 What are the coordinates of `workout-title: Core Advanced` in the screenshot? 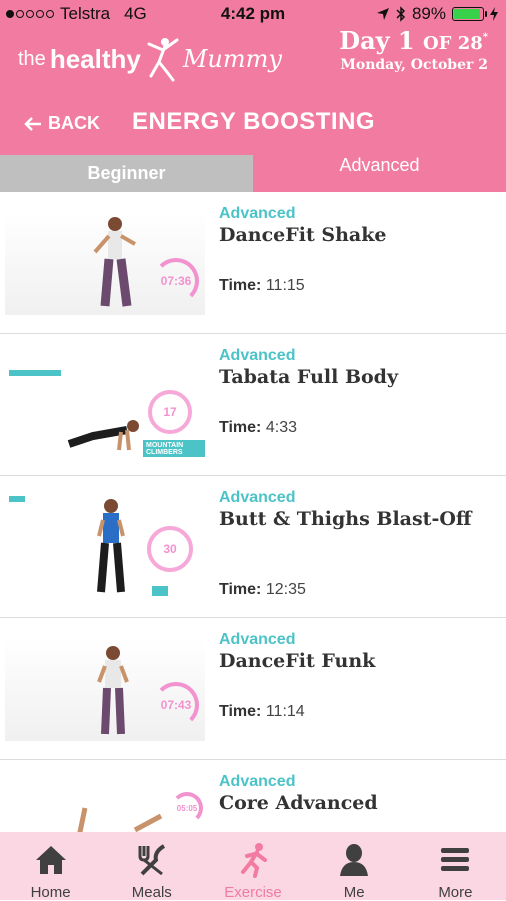 It's located at (298, 803).